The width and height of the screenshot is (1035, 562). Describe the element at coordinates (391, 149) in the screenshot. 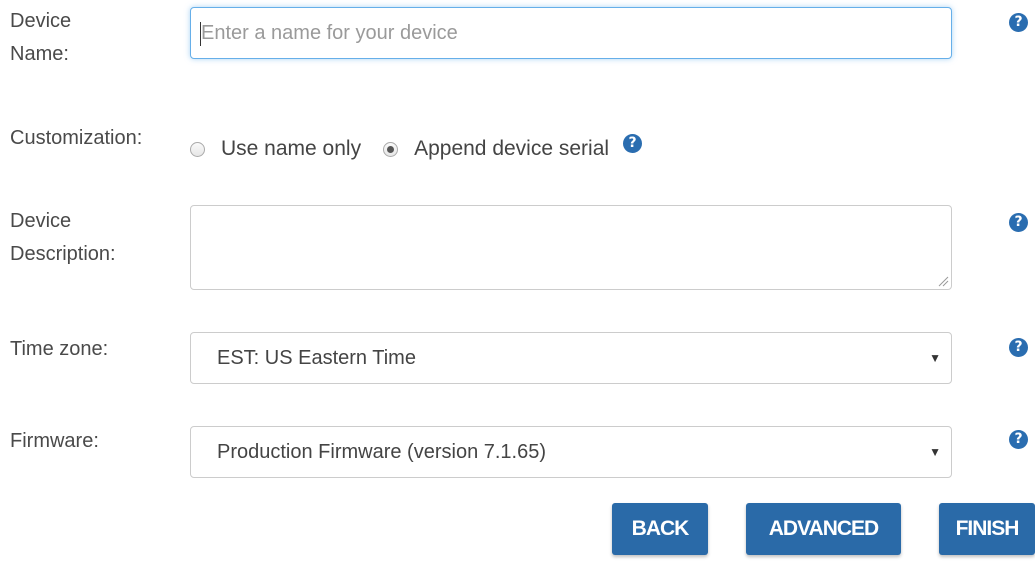

I see `append-device-serial-radio` at that location.